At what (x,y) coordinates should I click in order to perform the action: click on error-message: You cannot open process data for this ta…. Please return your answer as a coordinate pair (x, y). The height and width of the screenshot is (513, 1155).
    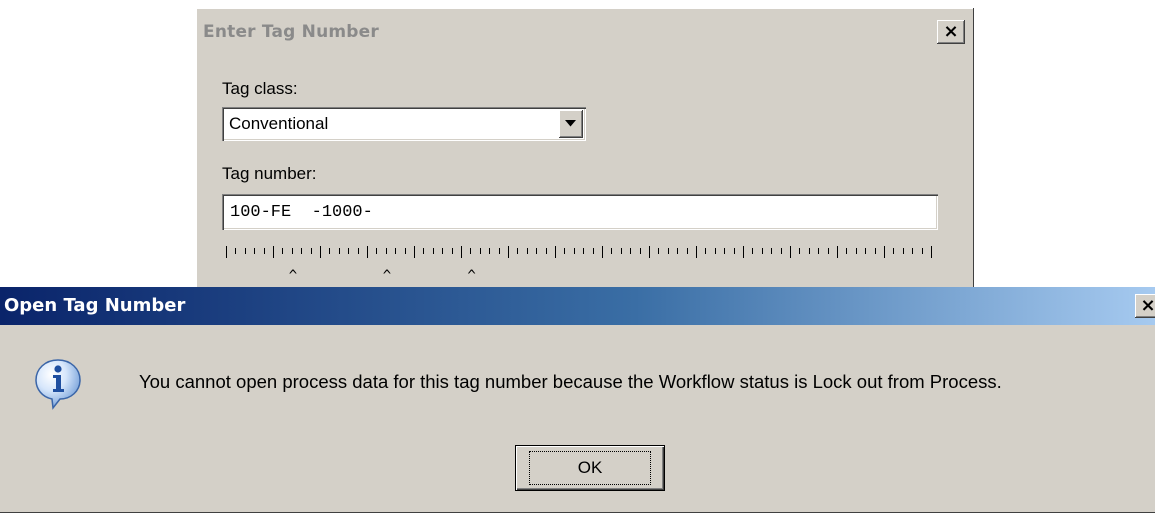
    Looking at the image, I should click on (570, 381).